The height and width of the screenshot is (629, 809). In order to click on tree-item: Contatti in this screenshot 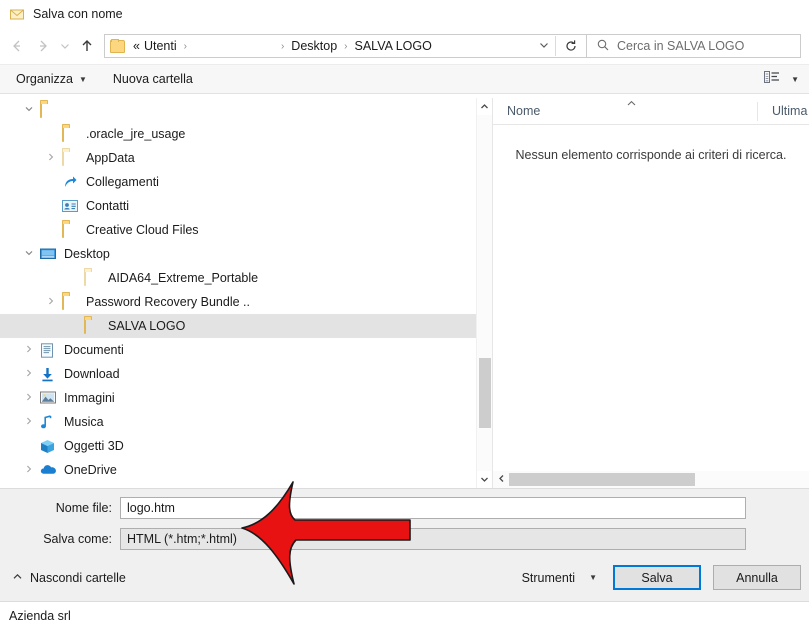, I will do `click(238, 206)`.